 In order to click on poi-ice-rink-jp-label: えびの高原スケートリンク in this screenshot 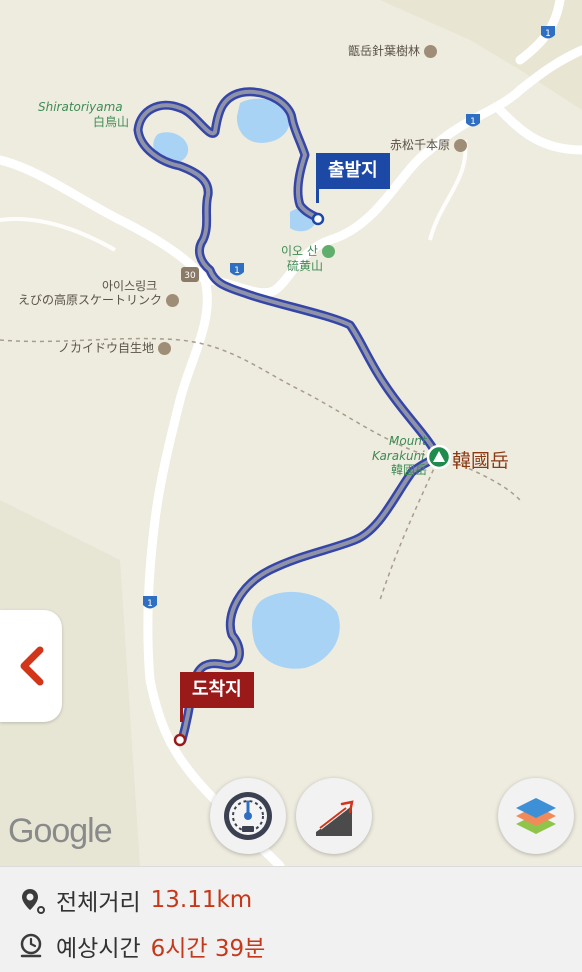, I will do `click(90, 300)`.